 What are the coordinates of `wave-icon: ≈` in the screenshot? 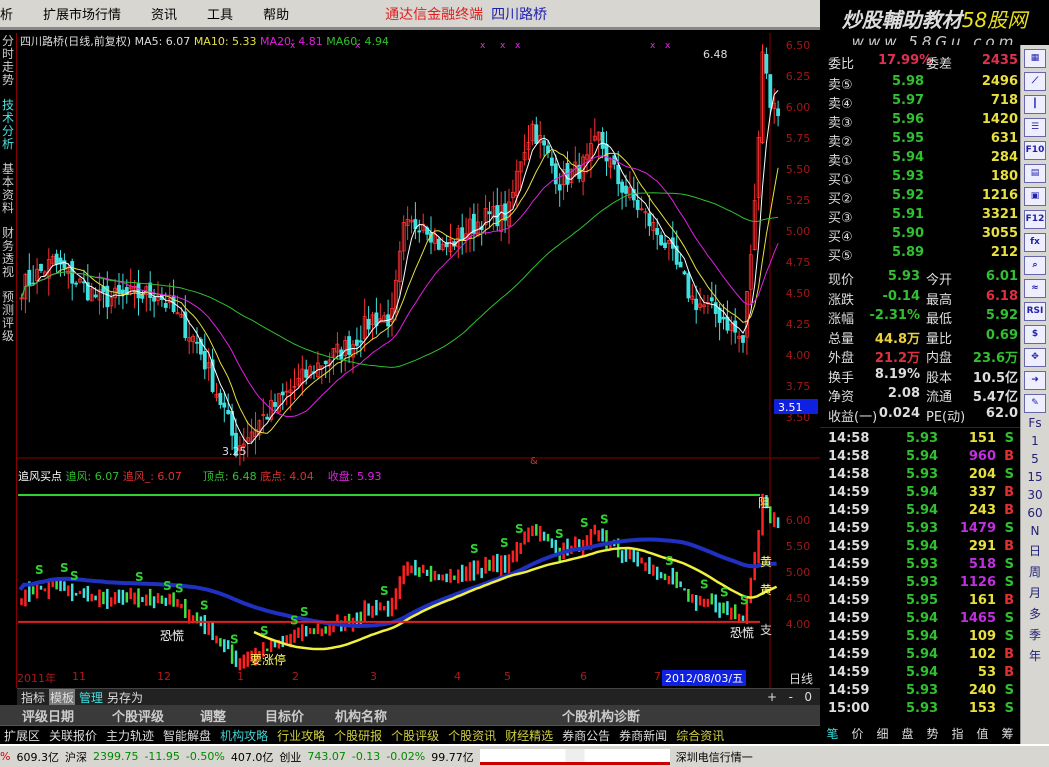 It's located at (1035, 288).